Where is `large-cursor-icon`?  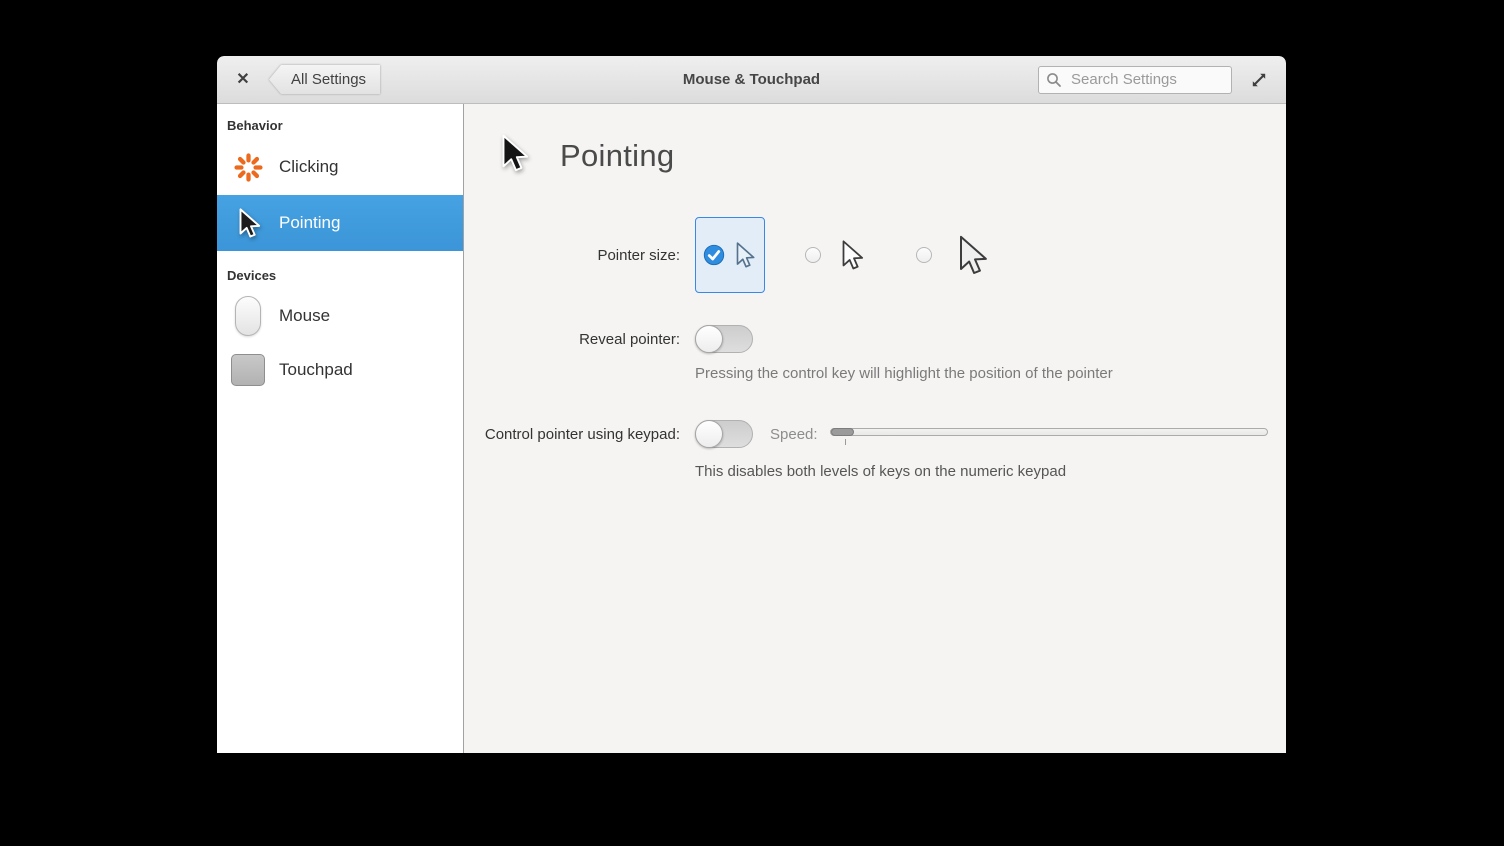
large-cursor-icon is located at coordinates (973, 254).